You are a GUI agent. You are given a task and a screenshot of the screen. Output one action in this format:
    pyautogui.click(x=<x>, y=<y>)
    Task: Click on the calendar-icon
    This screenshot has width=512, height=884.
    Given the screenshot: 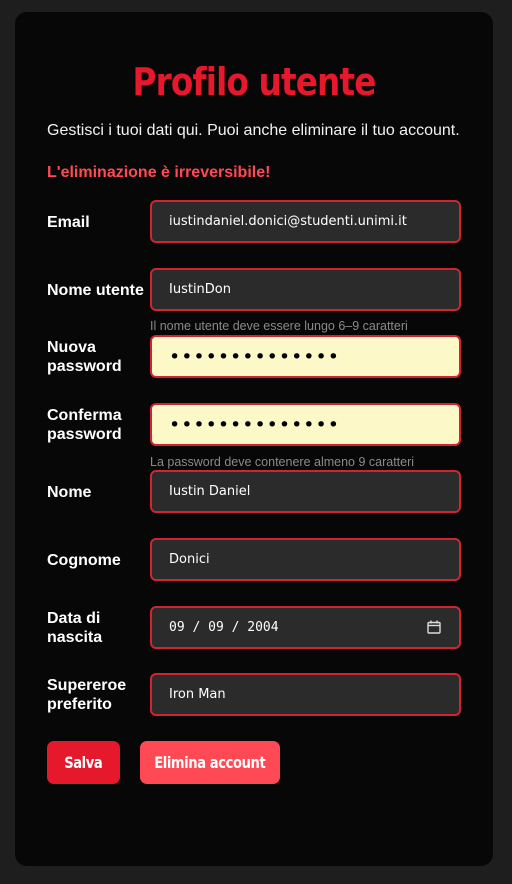 What is the action you would take?
    pyautogui.click(x=434, y=627)
    